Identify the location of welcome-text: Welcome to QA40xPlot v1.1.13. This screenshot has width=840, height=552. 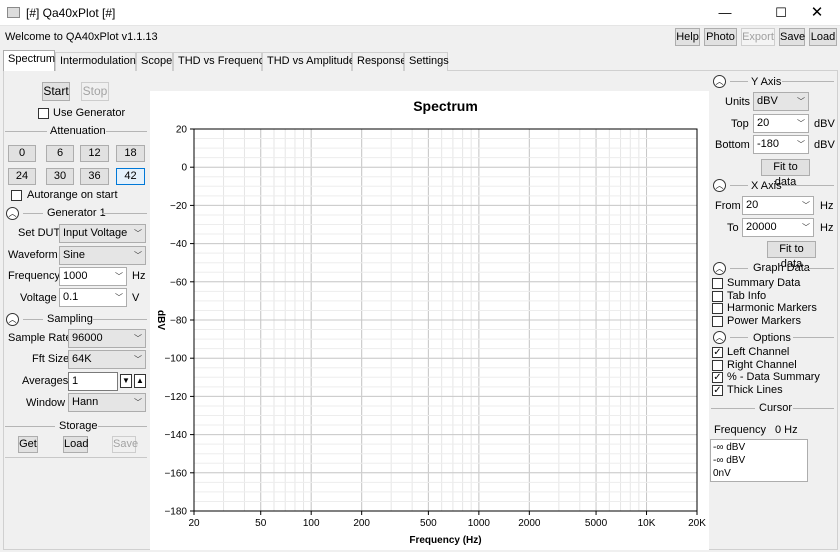
(81, 37).